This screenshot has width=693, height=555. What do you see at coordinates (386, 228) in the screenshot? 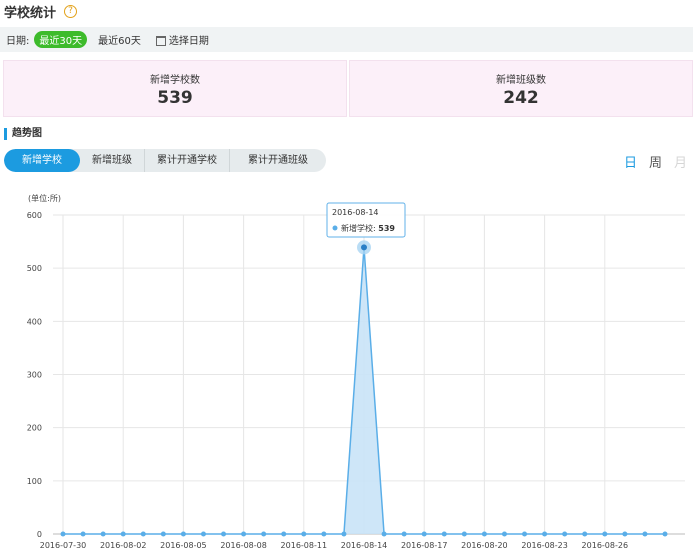
I see `tooltip-value: 539` at bounding box center [386, 228].